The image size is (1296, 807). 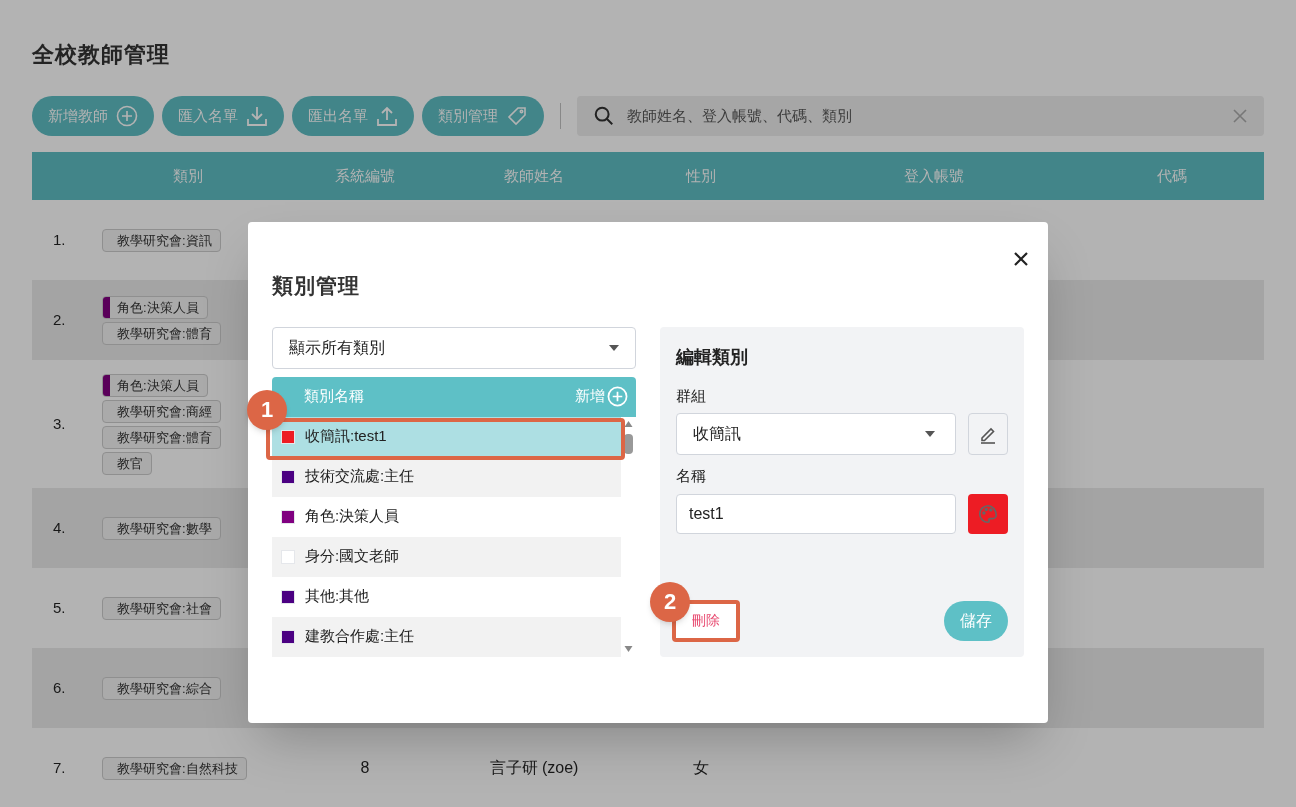 I want to click on table-cell: 女, so click(x=701, y=767).